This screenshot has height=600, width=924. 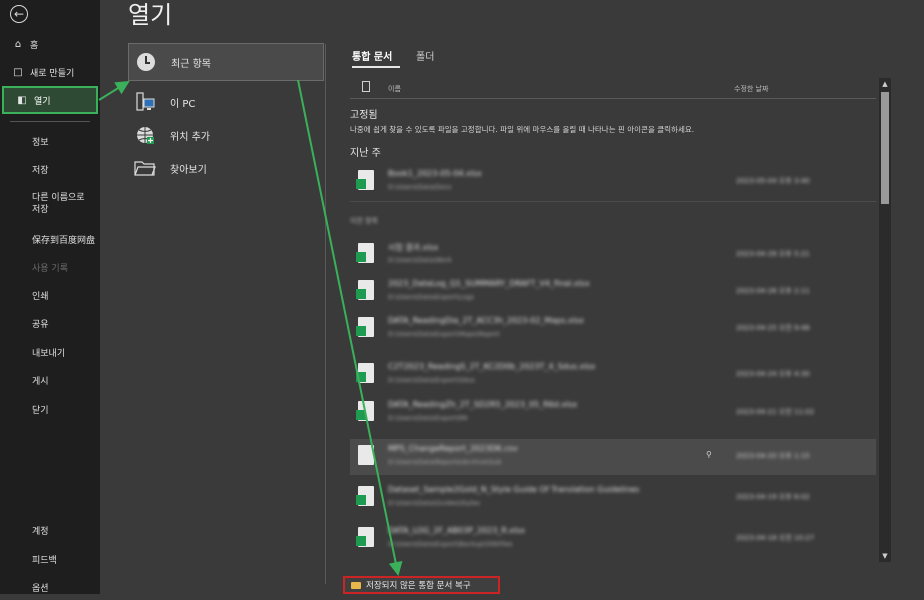 What do you see at coordinates (150, 15) in the screenshot?
I see `page-title: 열기` at bounding box center [150, 15].